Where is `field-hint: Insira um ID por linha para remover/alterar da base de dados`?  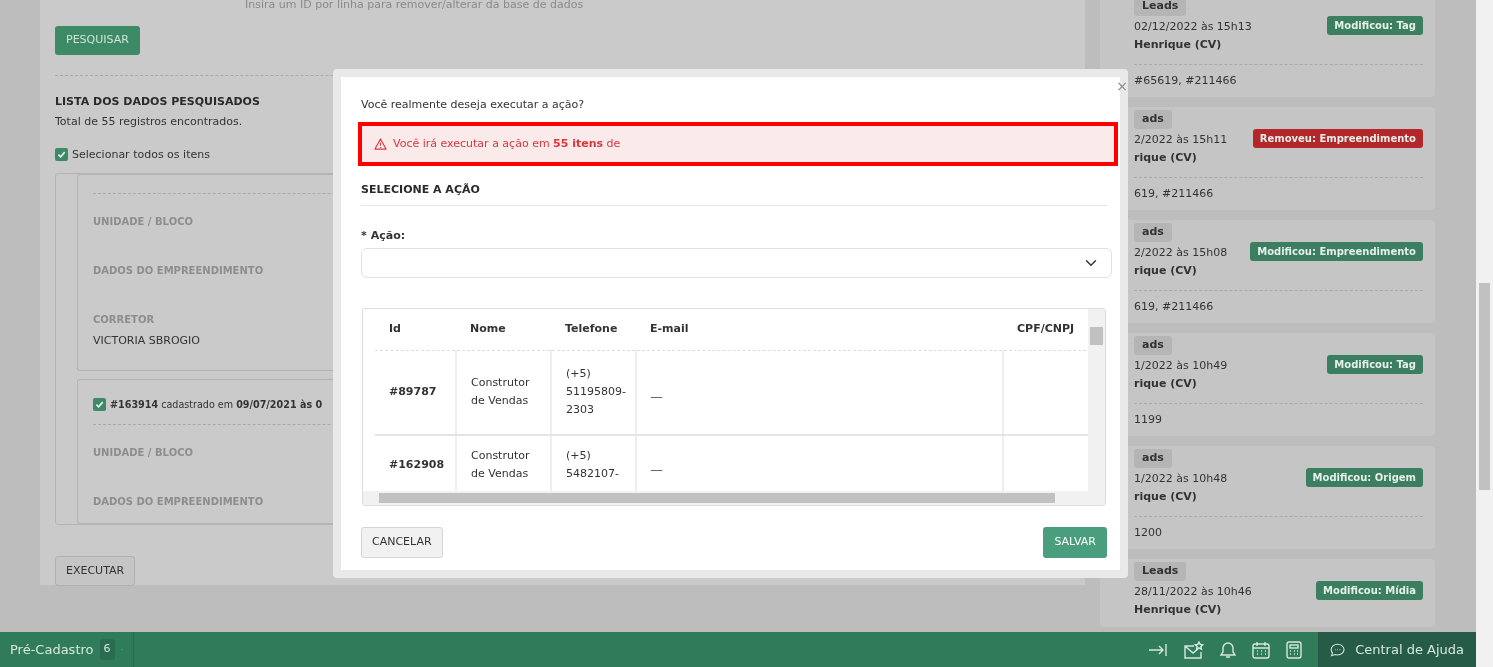
field-hint: Insira um ID por linha para remover/alterar da base de dados is located at coordinates (414, 6).